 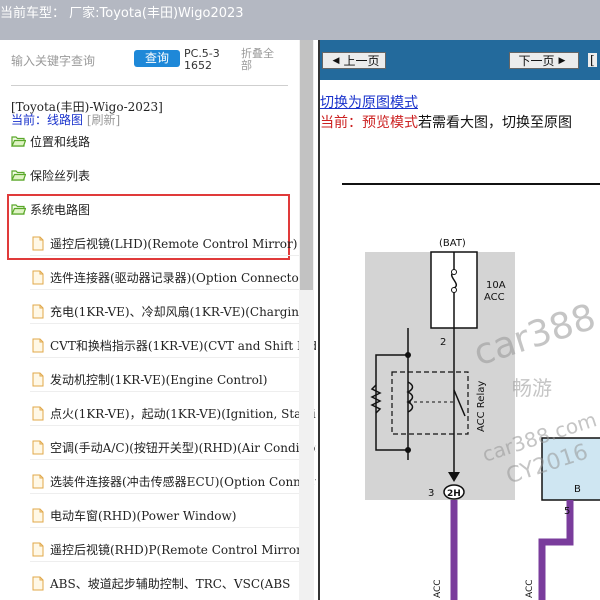 I want to click on arrow-right-icon: ▶, so click(x=562, y=60).